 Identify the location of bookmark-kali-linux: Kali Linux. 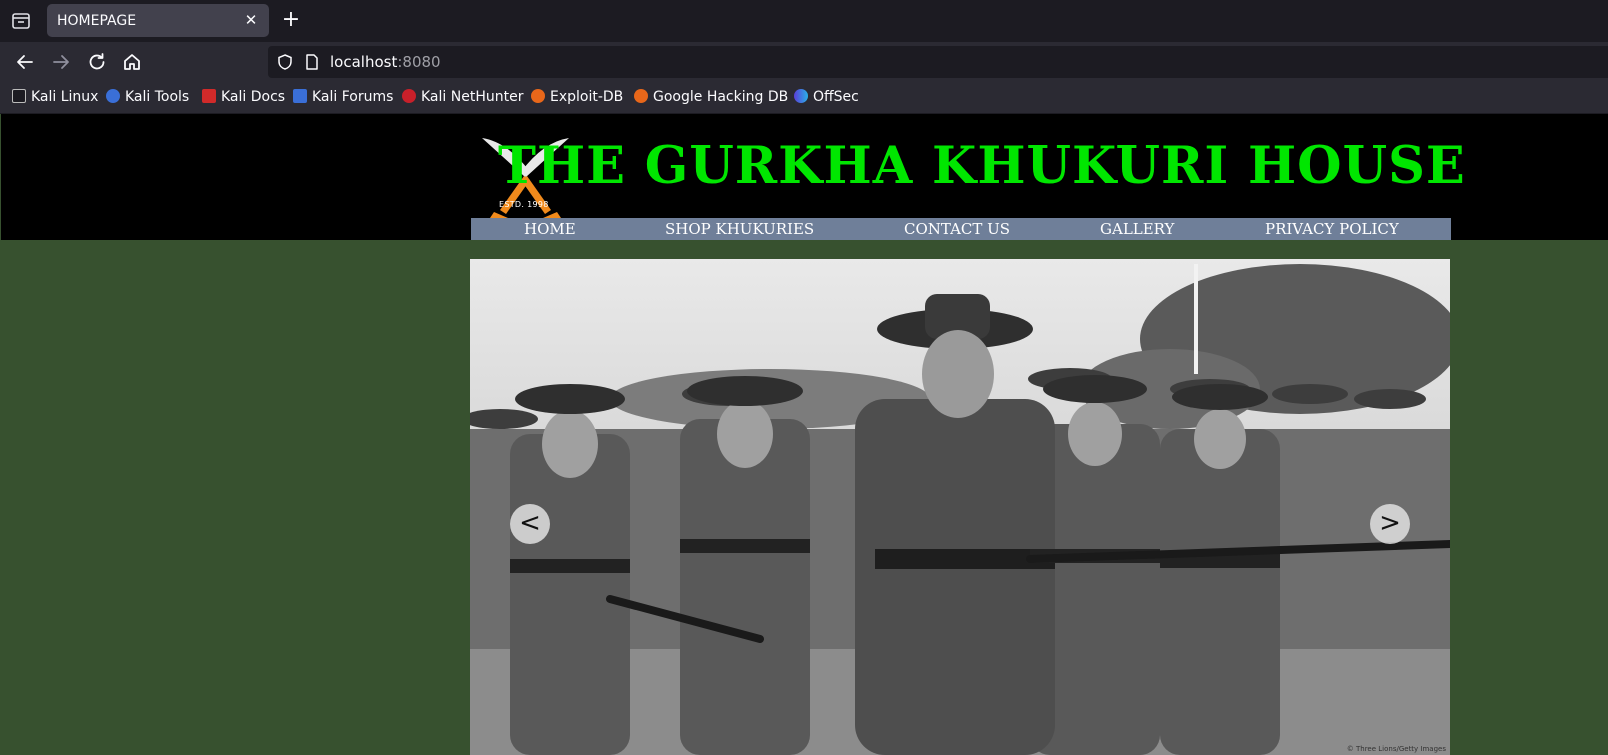
(55, 98).